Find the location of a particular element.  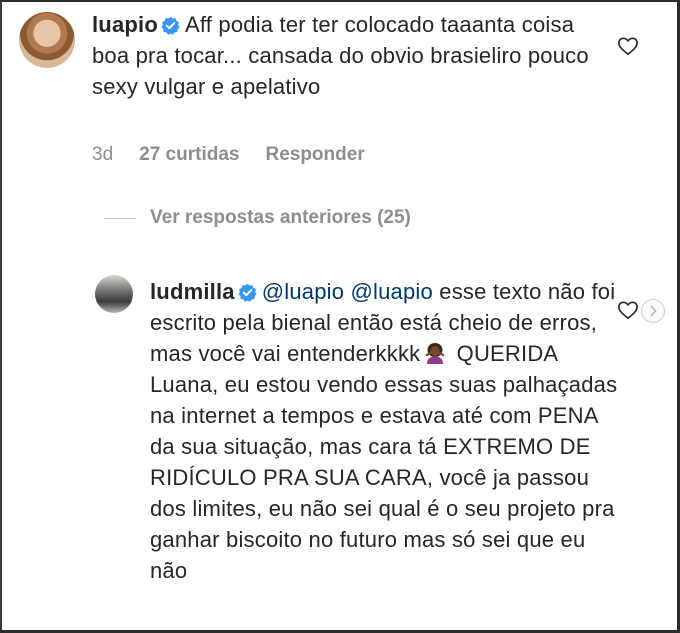

username-luapio: luapio is located at coordinates (125, 24).